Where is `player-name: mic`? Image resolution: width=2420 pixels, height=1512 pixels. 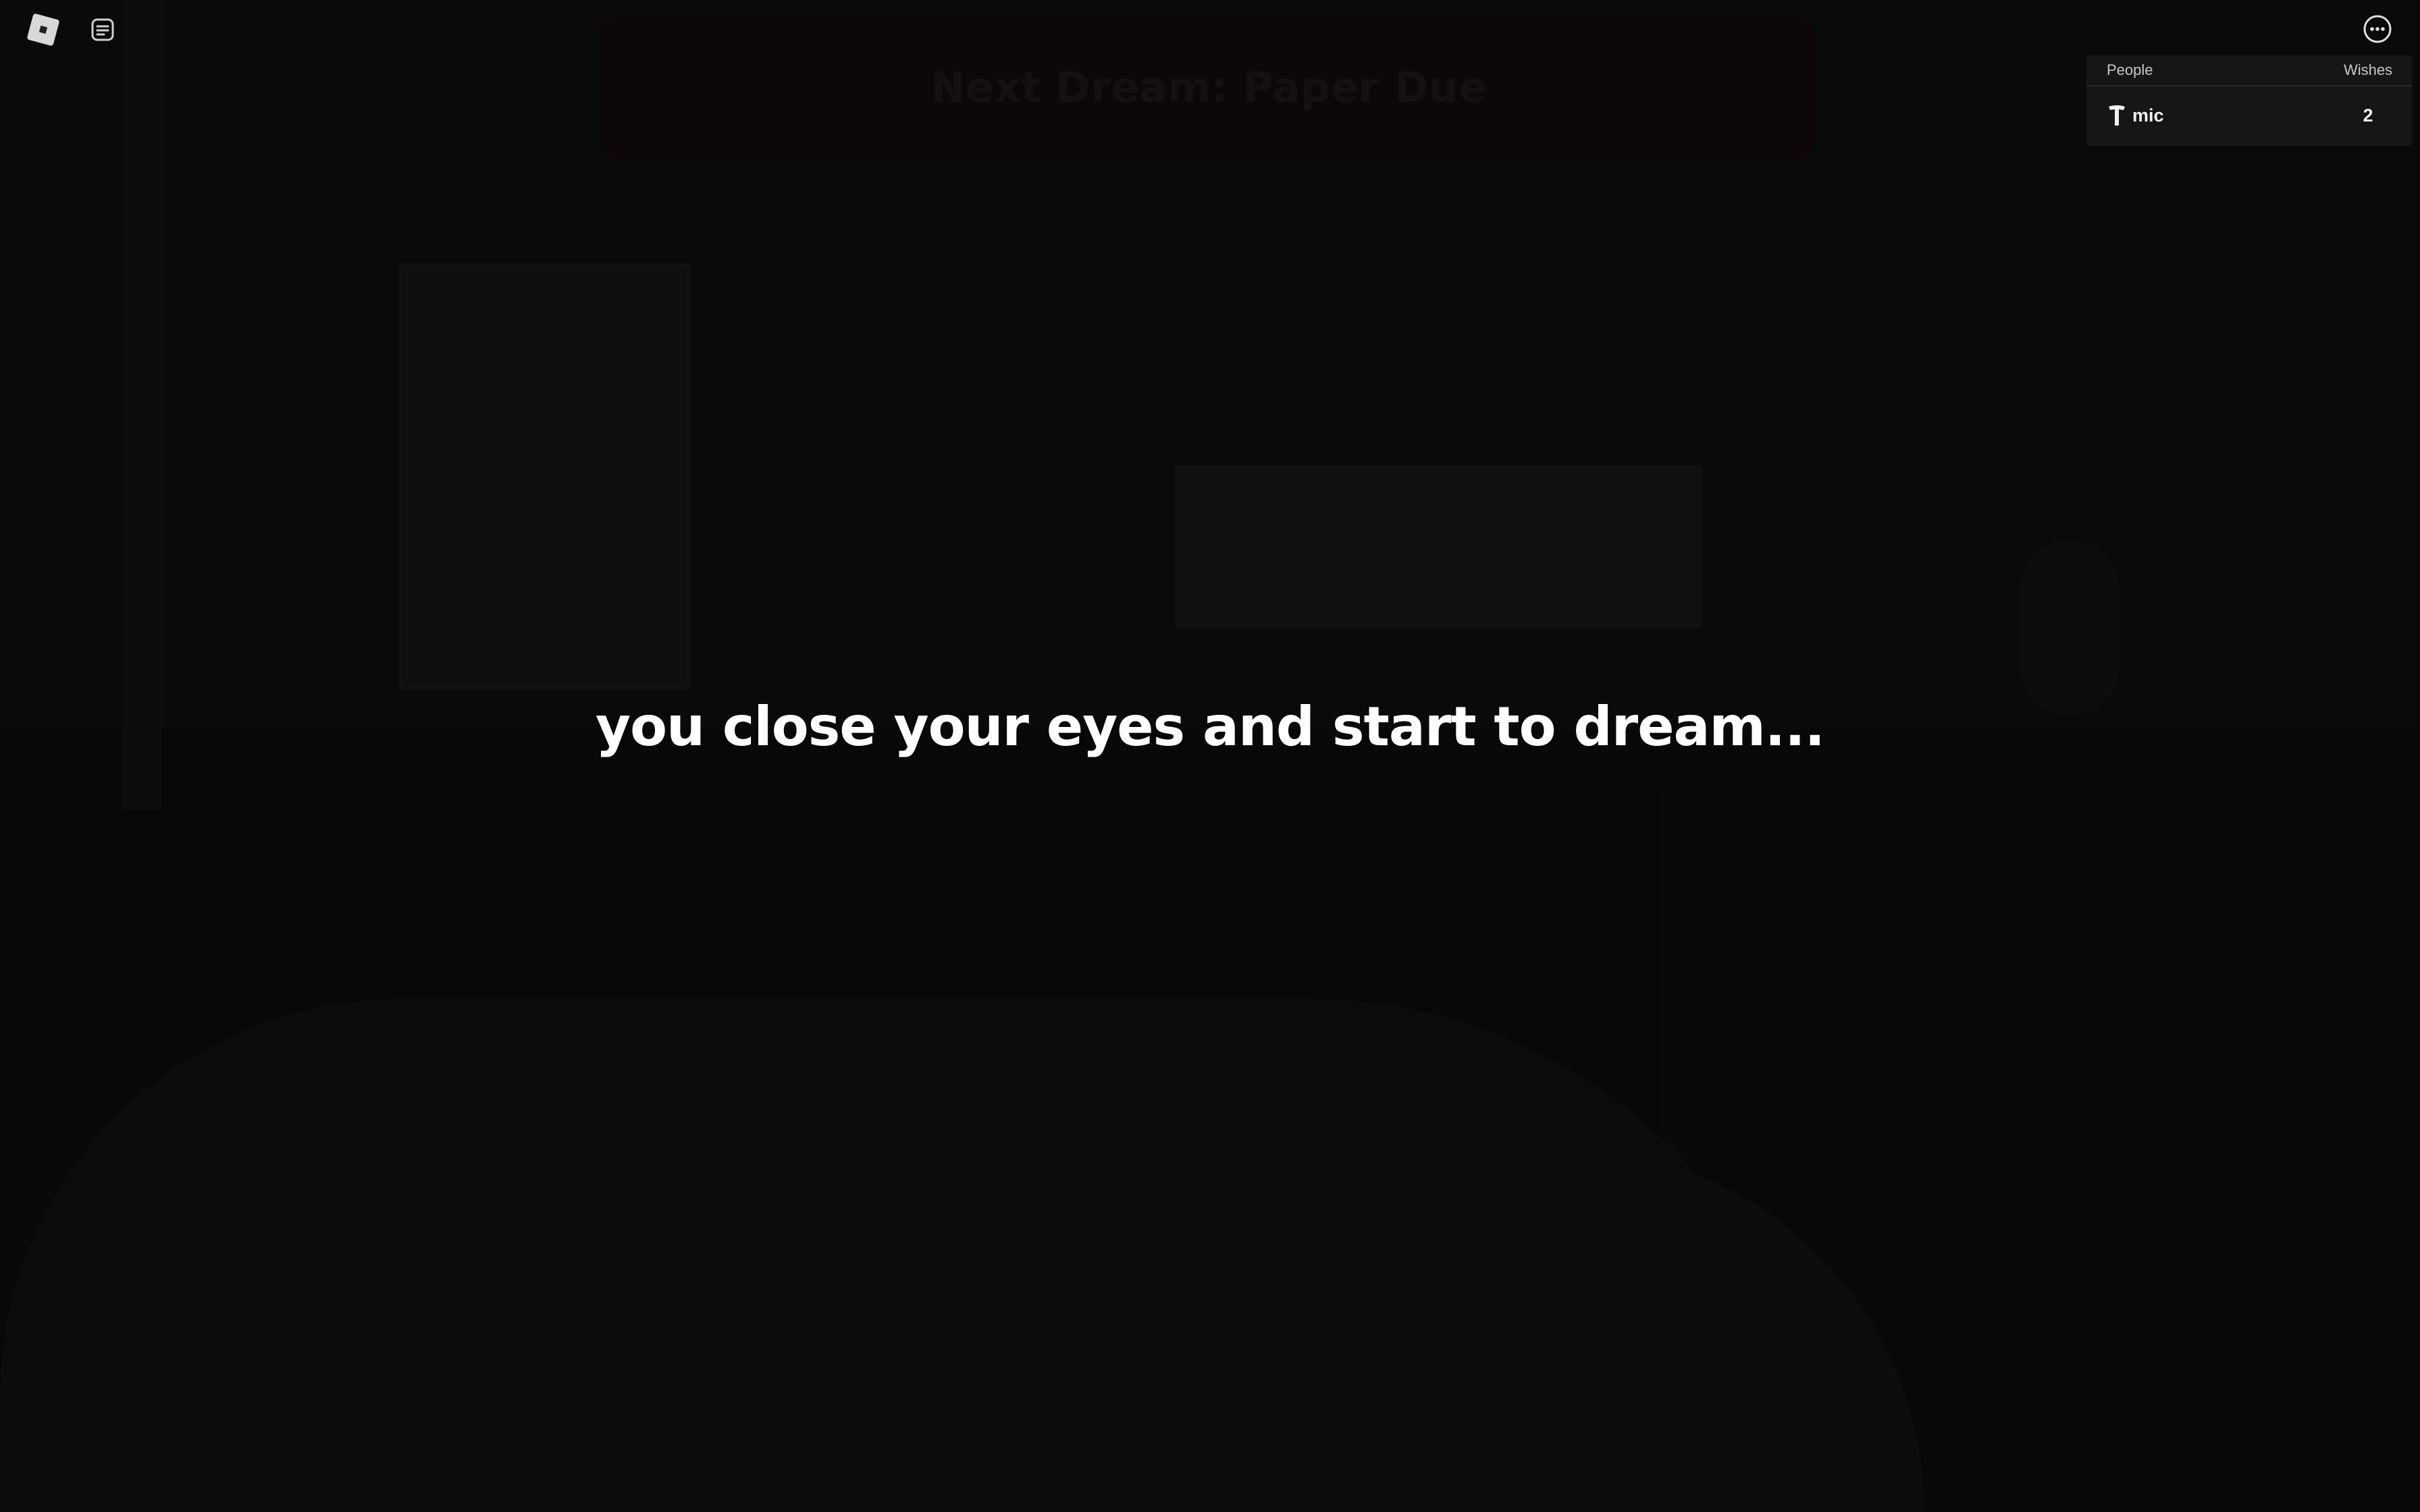 player-name: mic is located at coordinates (2148, 116).